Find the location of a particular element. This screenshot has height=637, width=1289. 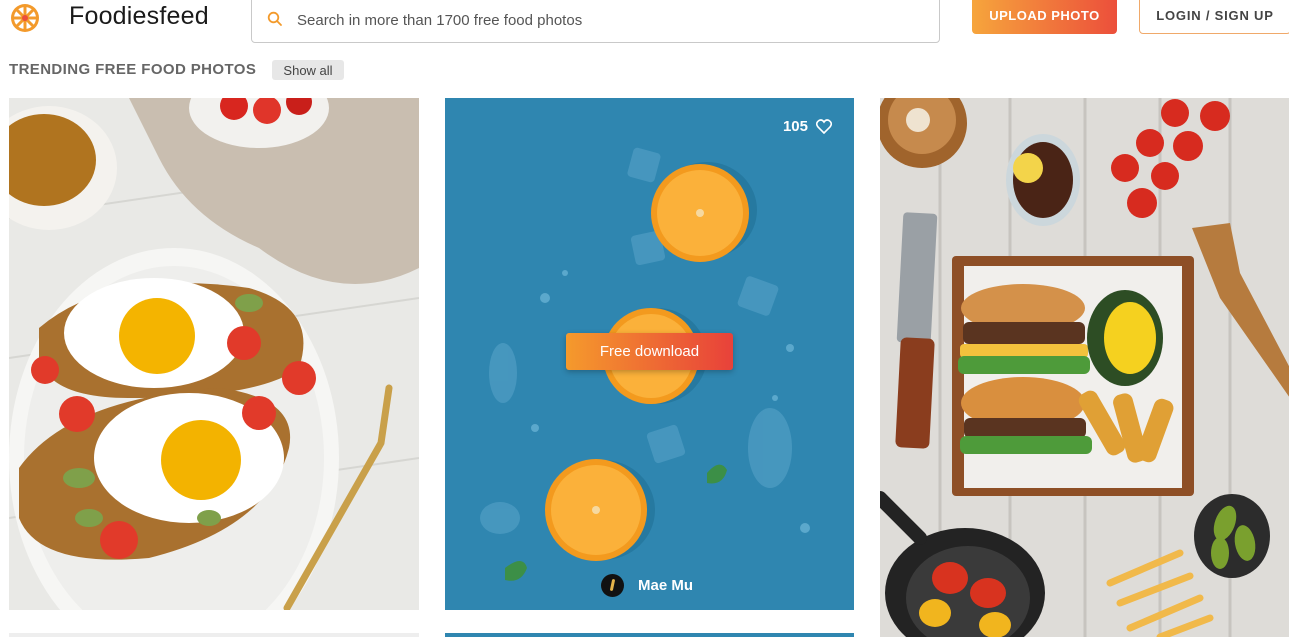

author-name: Mae Mu is located at coordinates (665, 585).